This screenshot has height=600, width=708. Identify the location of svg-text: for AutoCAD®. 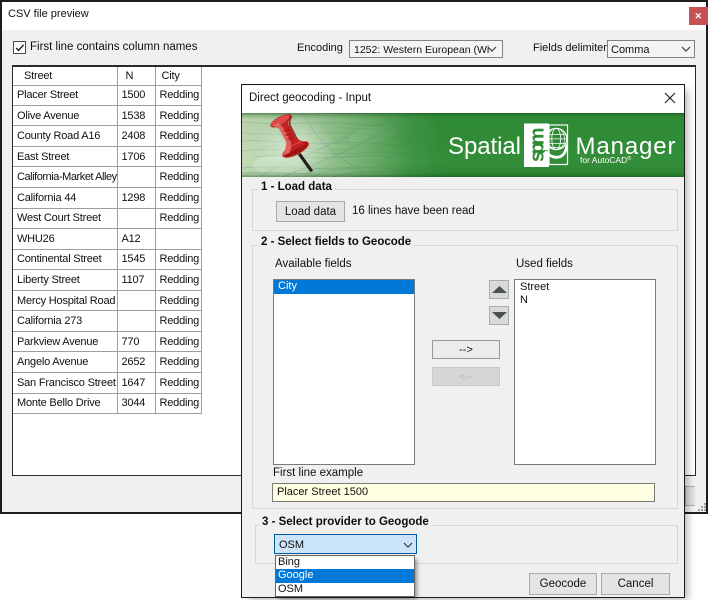
(605, 160).